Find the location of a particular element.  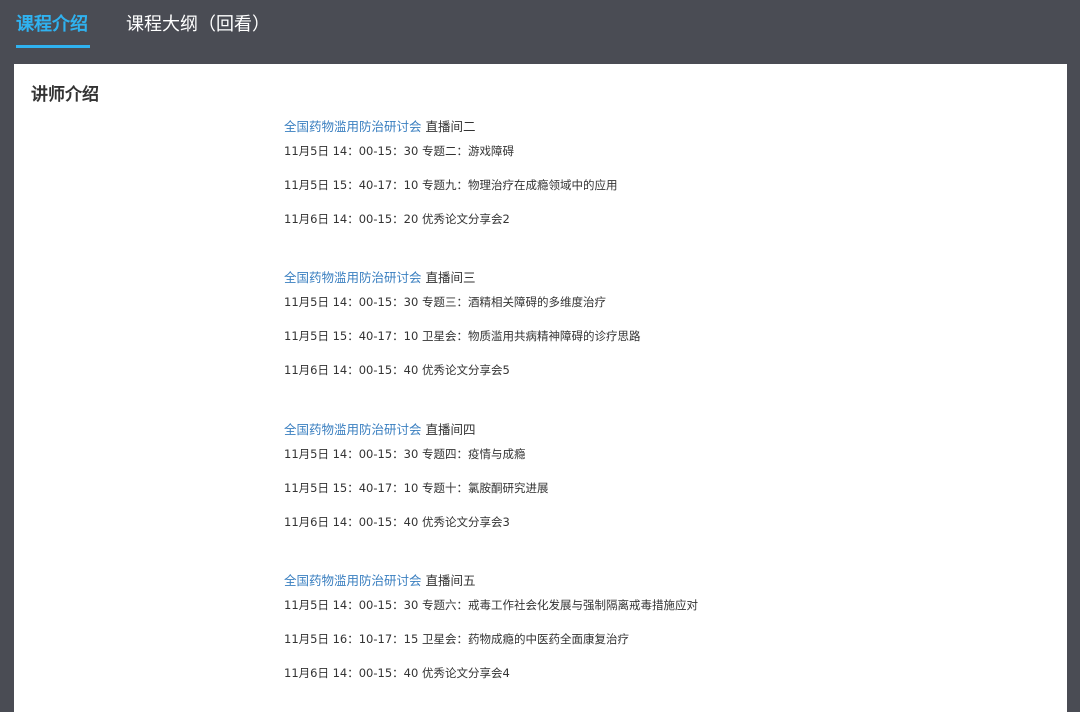

tab-course-intro-label: 课程介绍 is located at coordinates (52, 24).